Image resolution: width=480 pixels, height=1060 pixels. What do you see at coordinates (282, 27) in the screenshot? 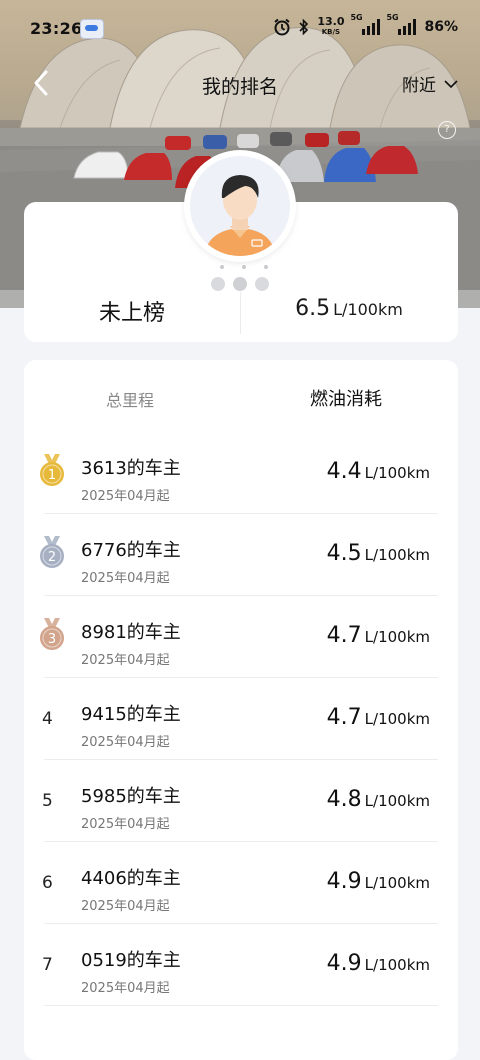
I see `alarm-icon` at bounding box center [282, 27].